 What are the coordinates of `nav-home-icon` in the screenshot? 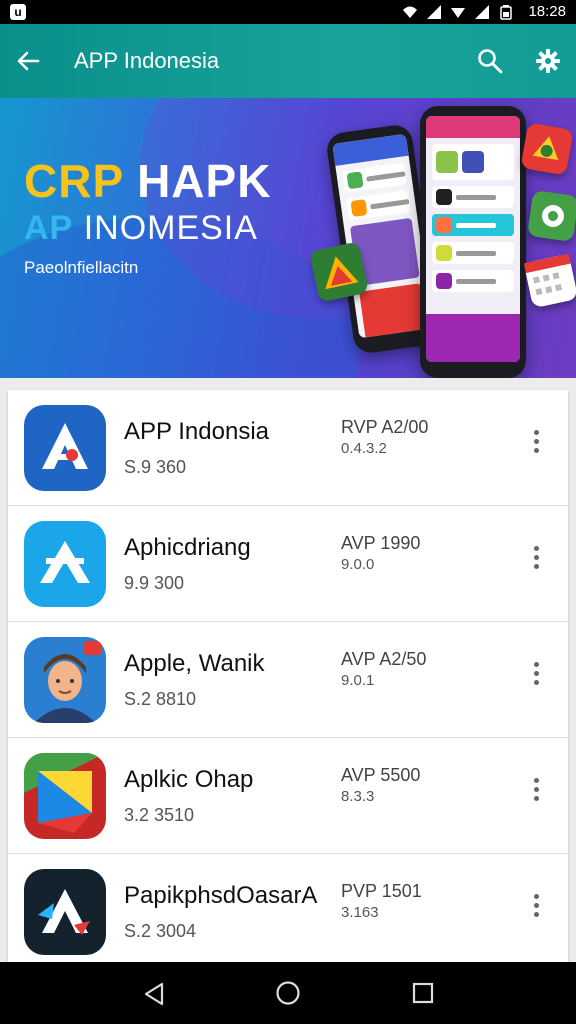 It's located at (288, 993).